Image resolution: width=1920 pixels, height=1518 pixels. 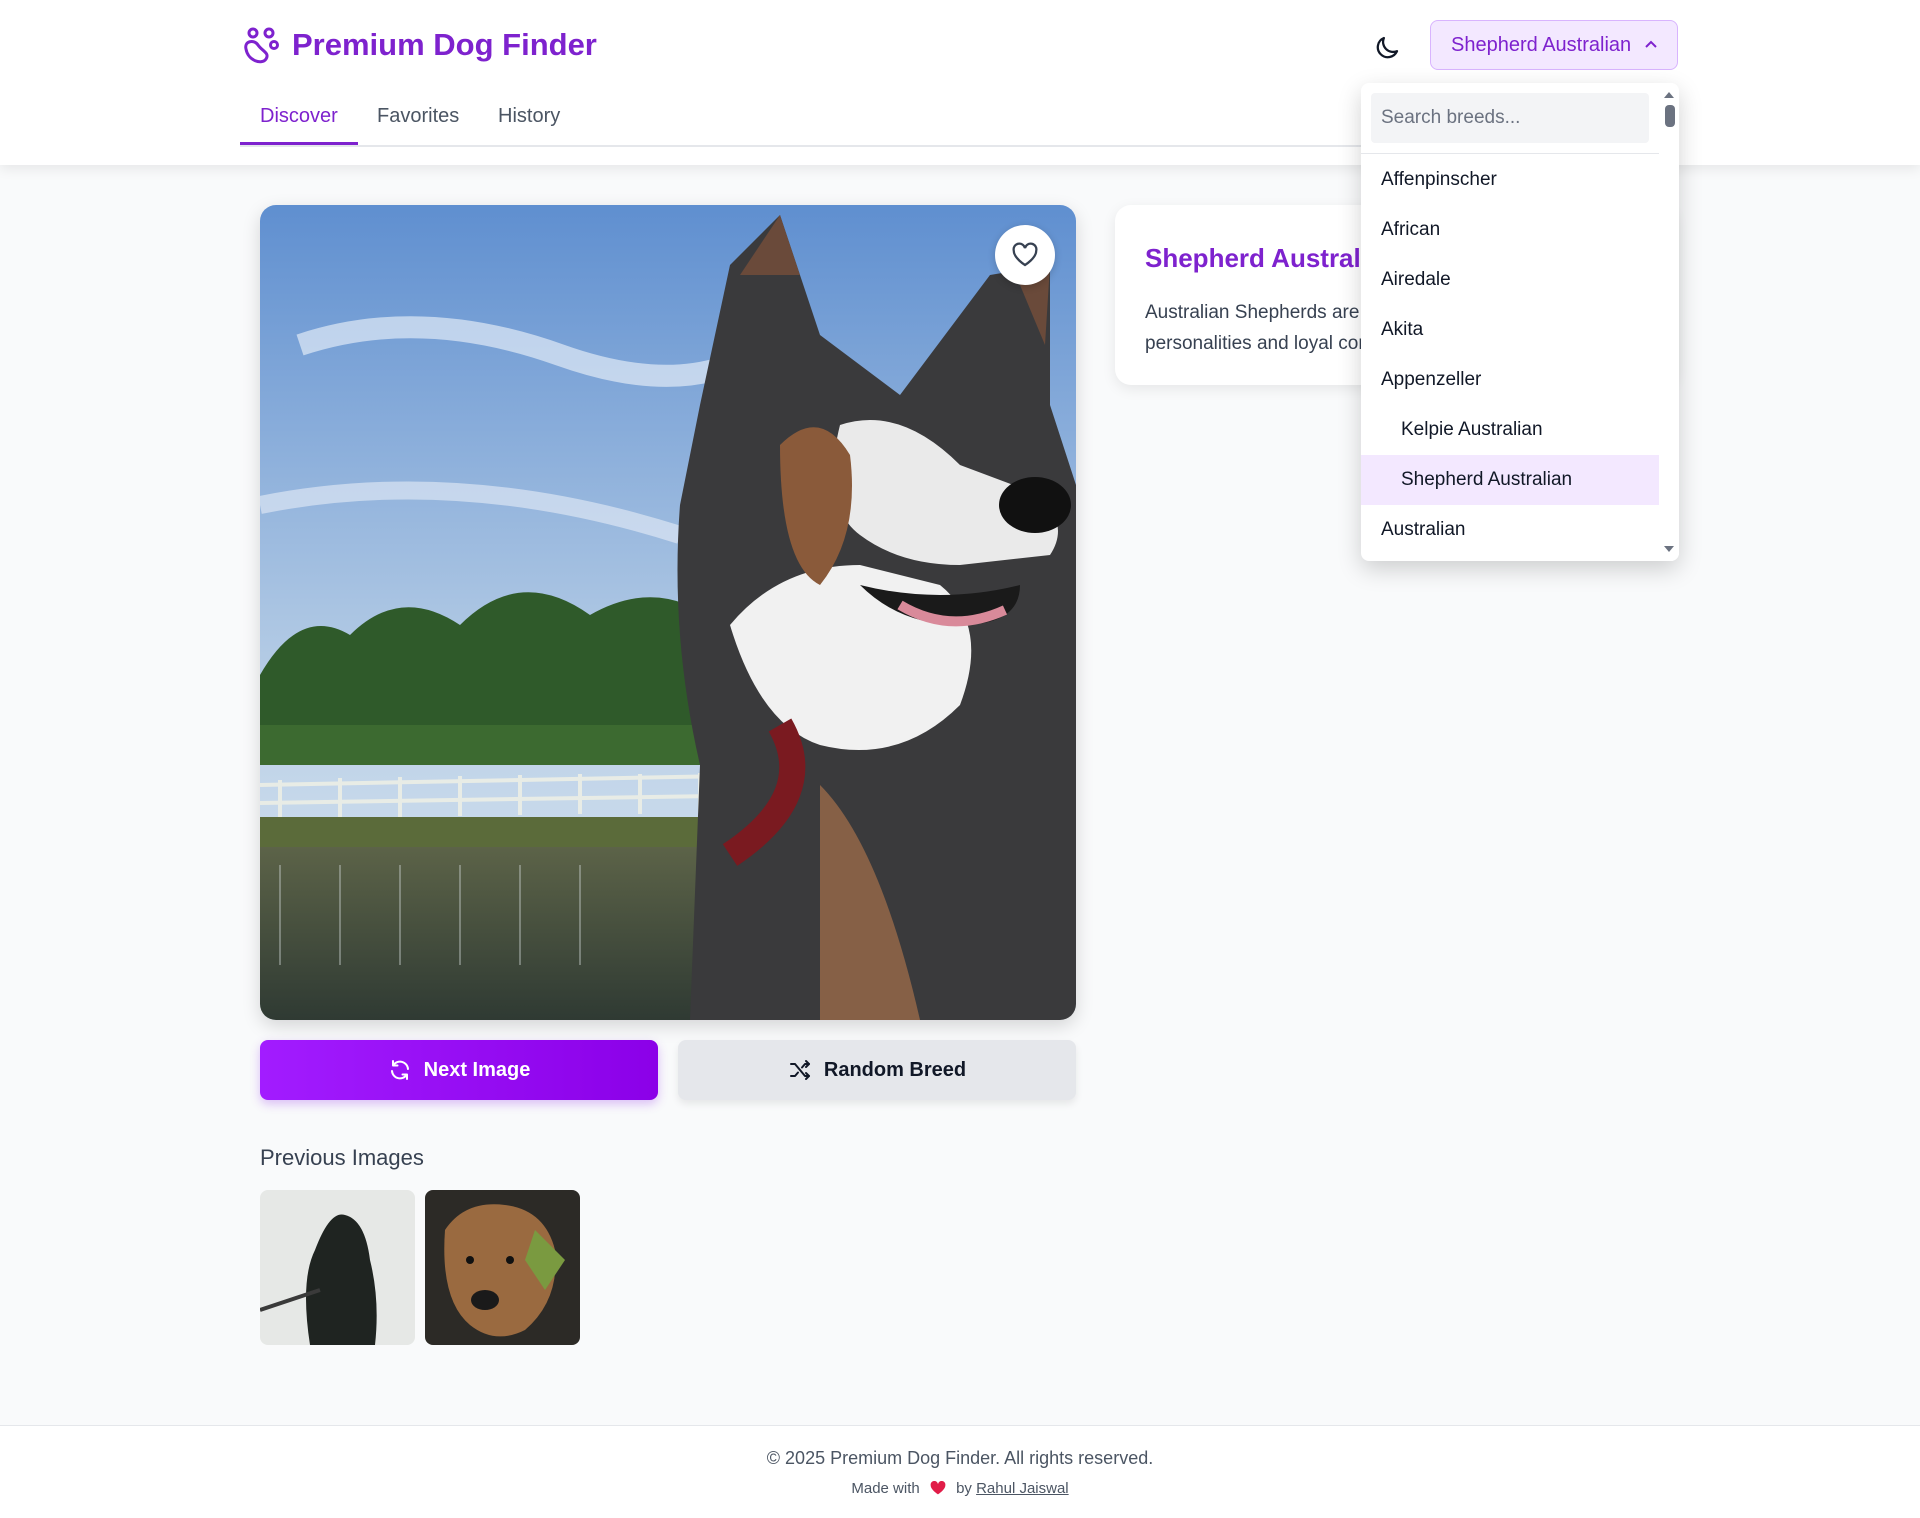 I want to click on sub-breed-option-selected: Shepherd Australian, so click(x=1510, y=480).